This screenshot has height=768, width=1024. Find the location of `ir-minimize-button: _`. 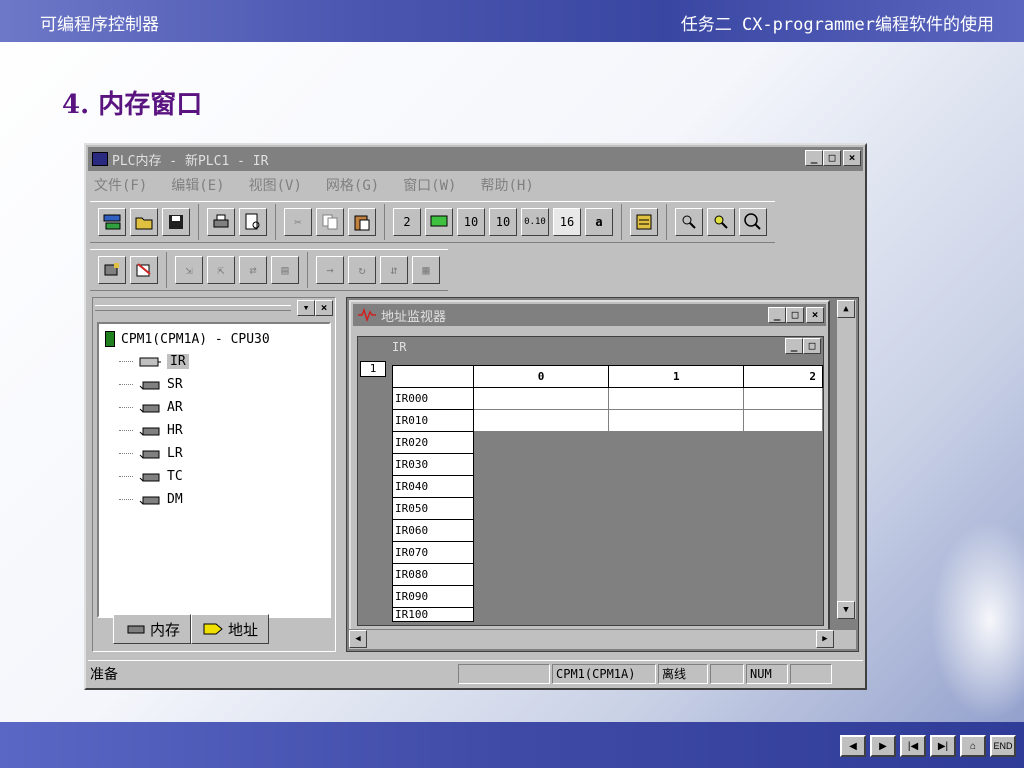

ir-minimize-button: _ is located at coordinates (794, 346).